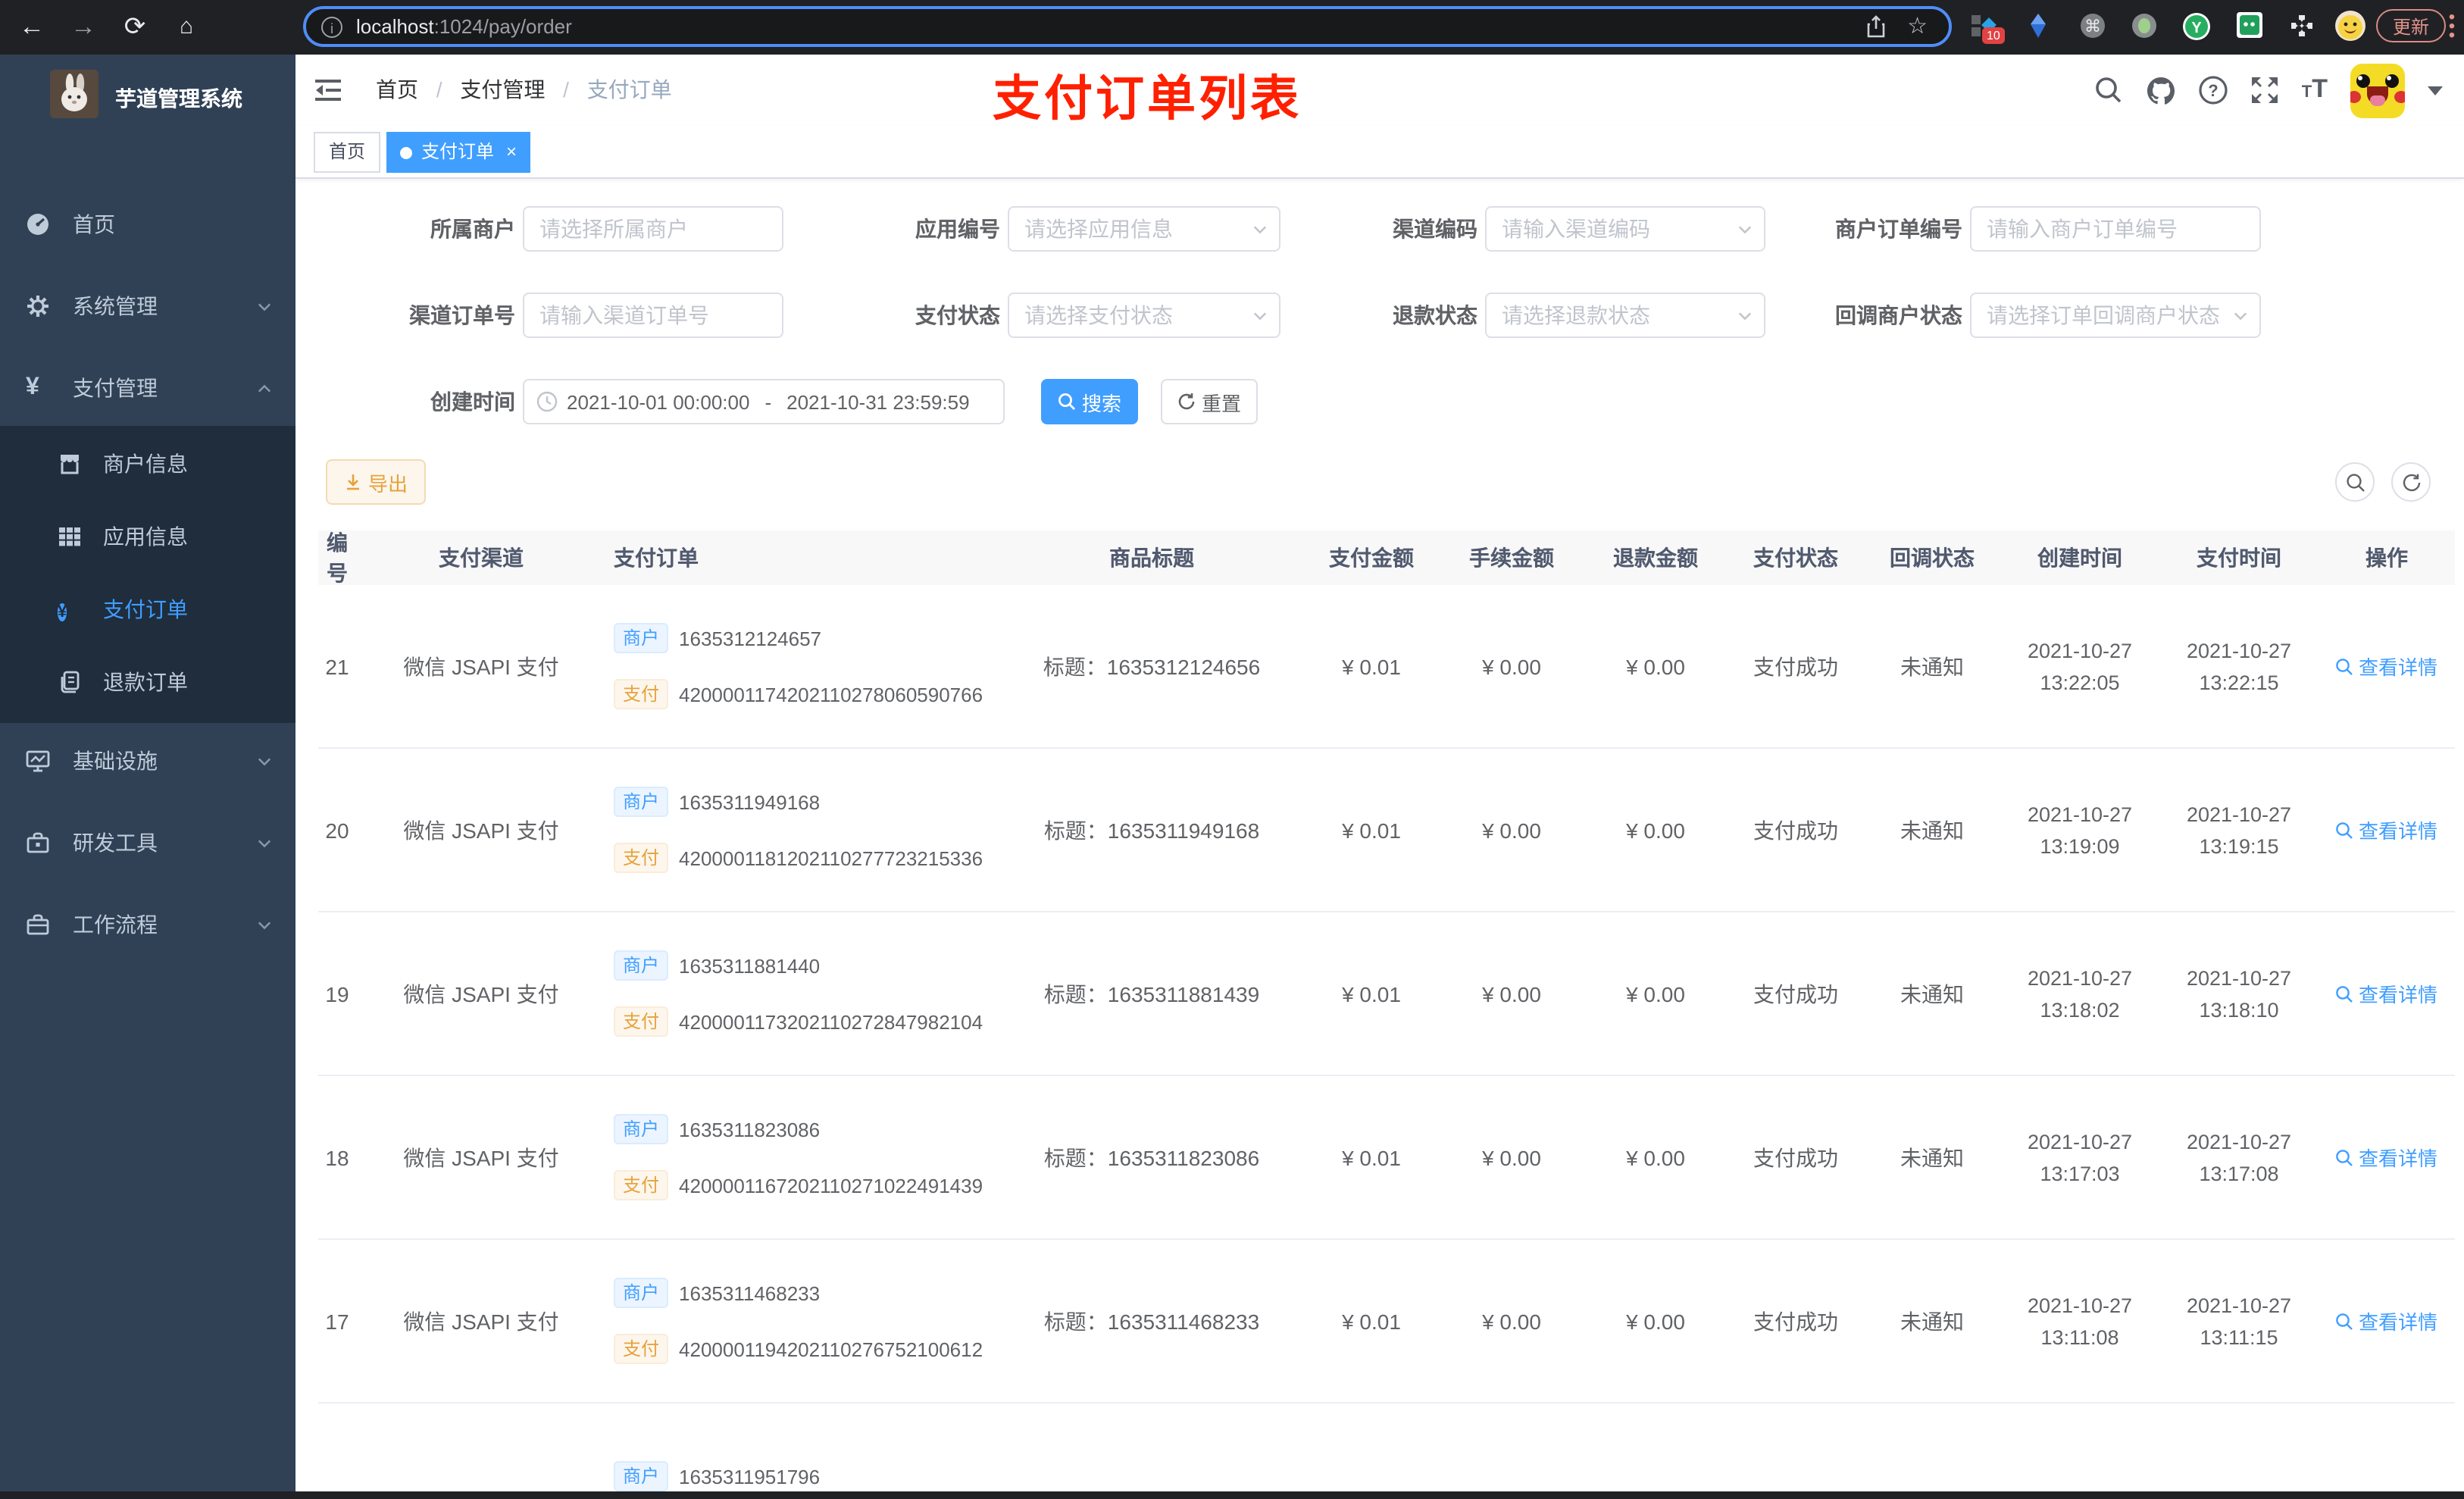 This screenshot has width=2464, height=1499. What do you see at coordinates (147, 97) in the screenshot?
I see `app-logo: 芋道管理系统` at bounding box center [147, 97].